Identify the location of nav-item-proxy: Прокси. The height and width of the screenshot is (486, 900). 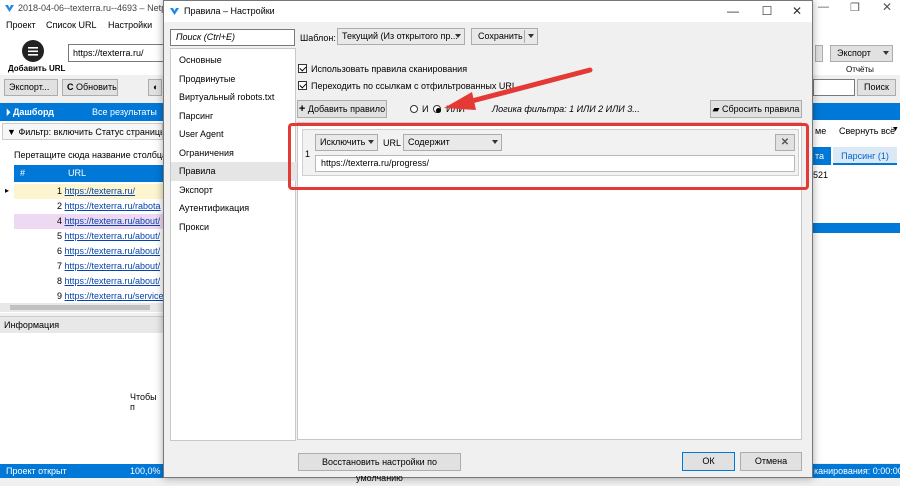
(234, 227).